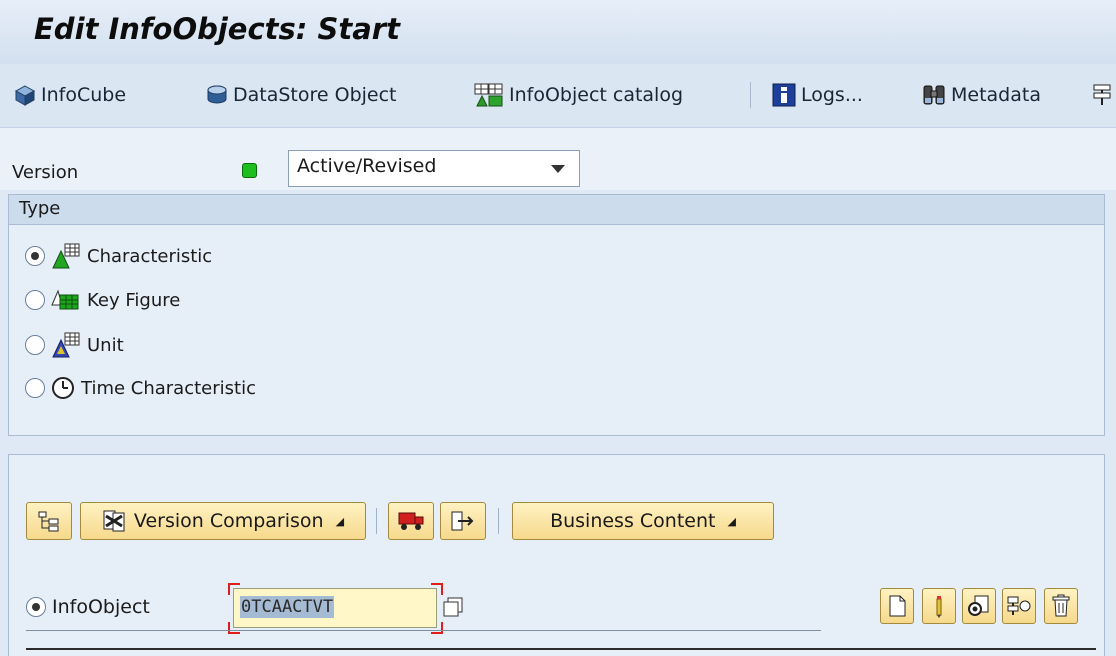 This screenshot has width=1116, height=656. I want to click on hierarchy-button, so click(49, 521).